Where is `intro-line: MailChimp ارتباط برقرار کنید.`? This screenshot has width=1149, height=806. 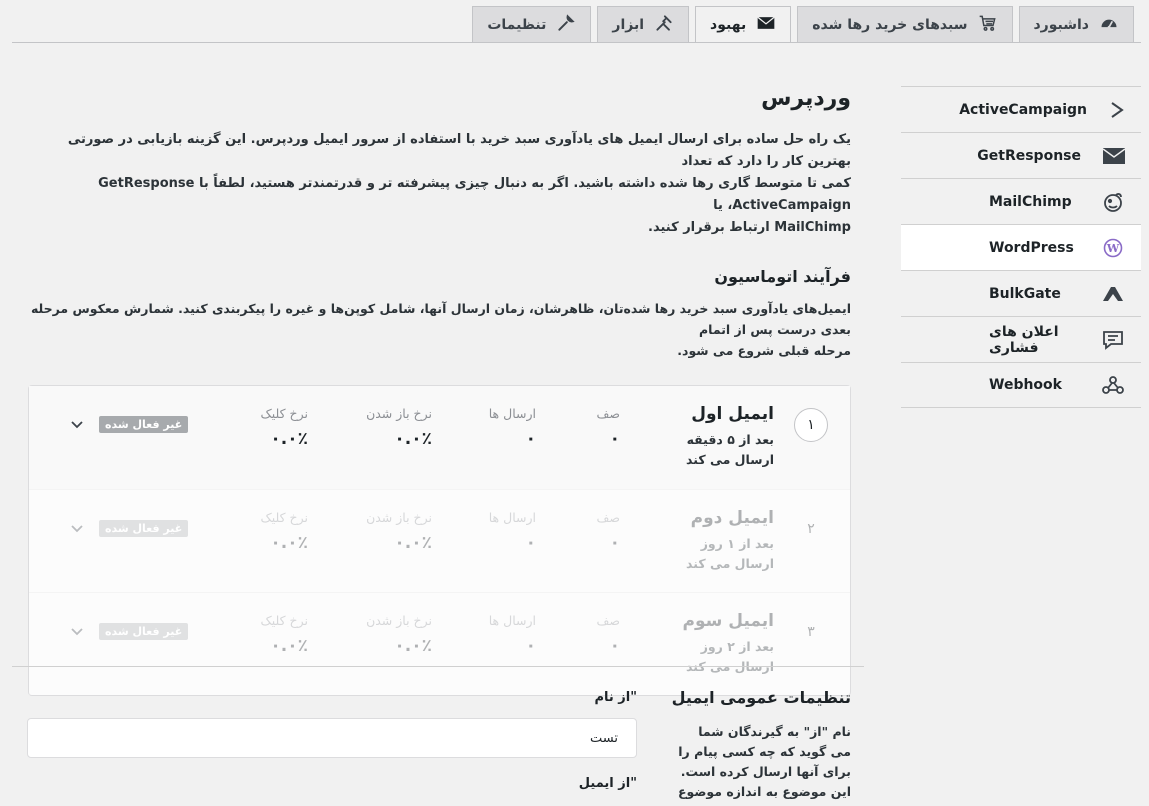
intro-line: MailChimp ارتباط برقرار کنید. is located at coordinates (749, 227).